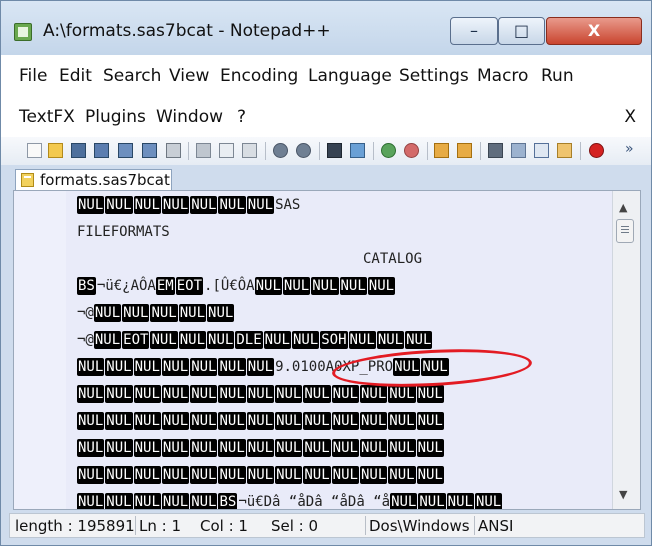 This screenshot has width=652, height=546. What do you see at coordinates (388, 150) in the screenshot?
I see `zoom-in-icon` at bounding box center [388, 150].